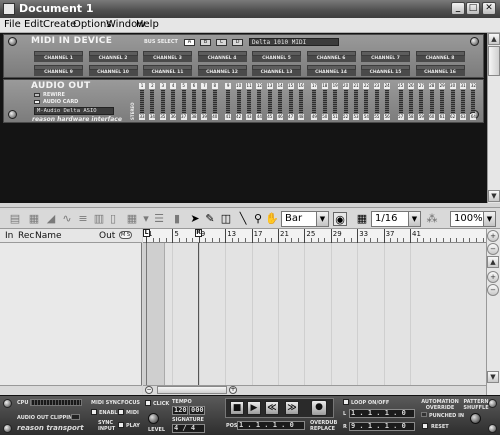 The height and width of the screenshot is (435, 500). Describe the element at coordinates (346, 402) in the screenshot. I see `loop-checkbox` at that location.